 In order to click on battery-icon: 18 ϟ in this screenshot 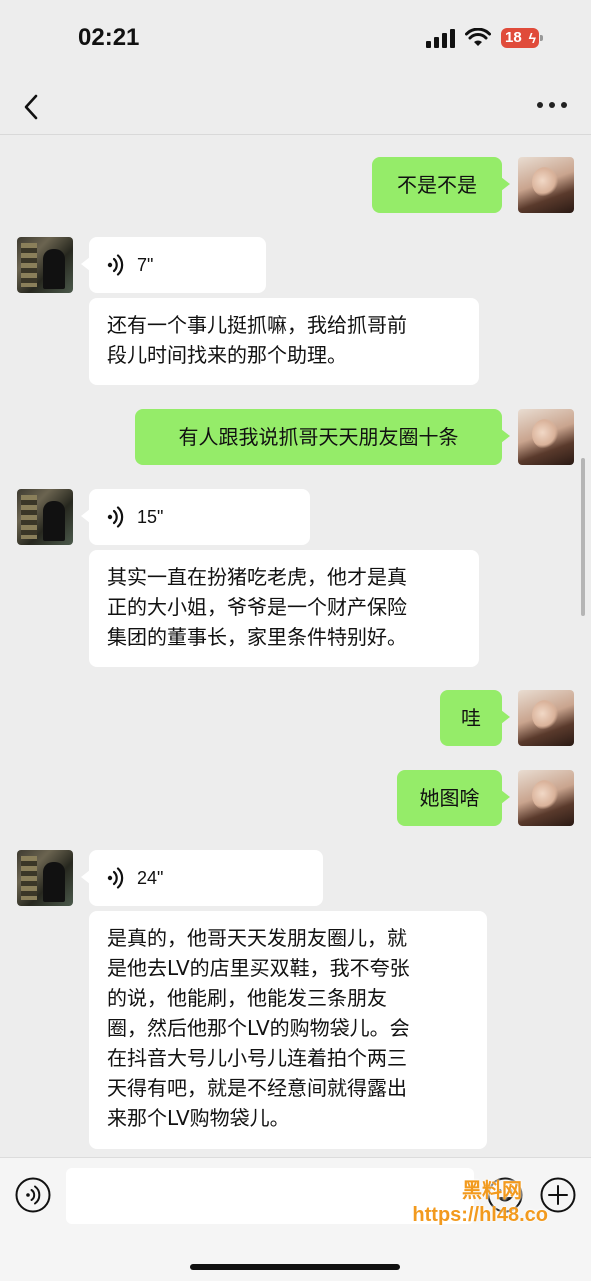, I will do `click(522, 38)`.